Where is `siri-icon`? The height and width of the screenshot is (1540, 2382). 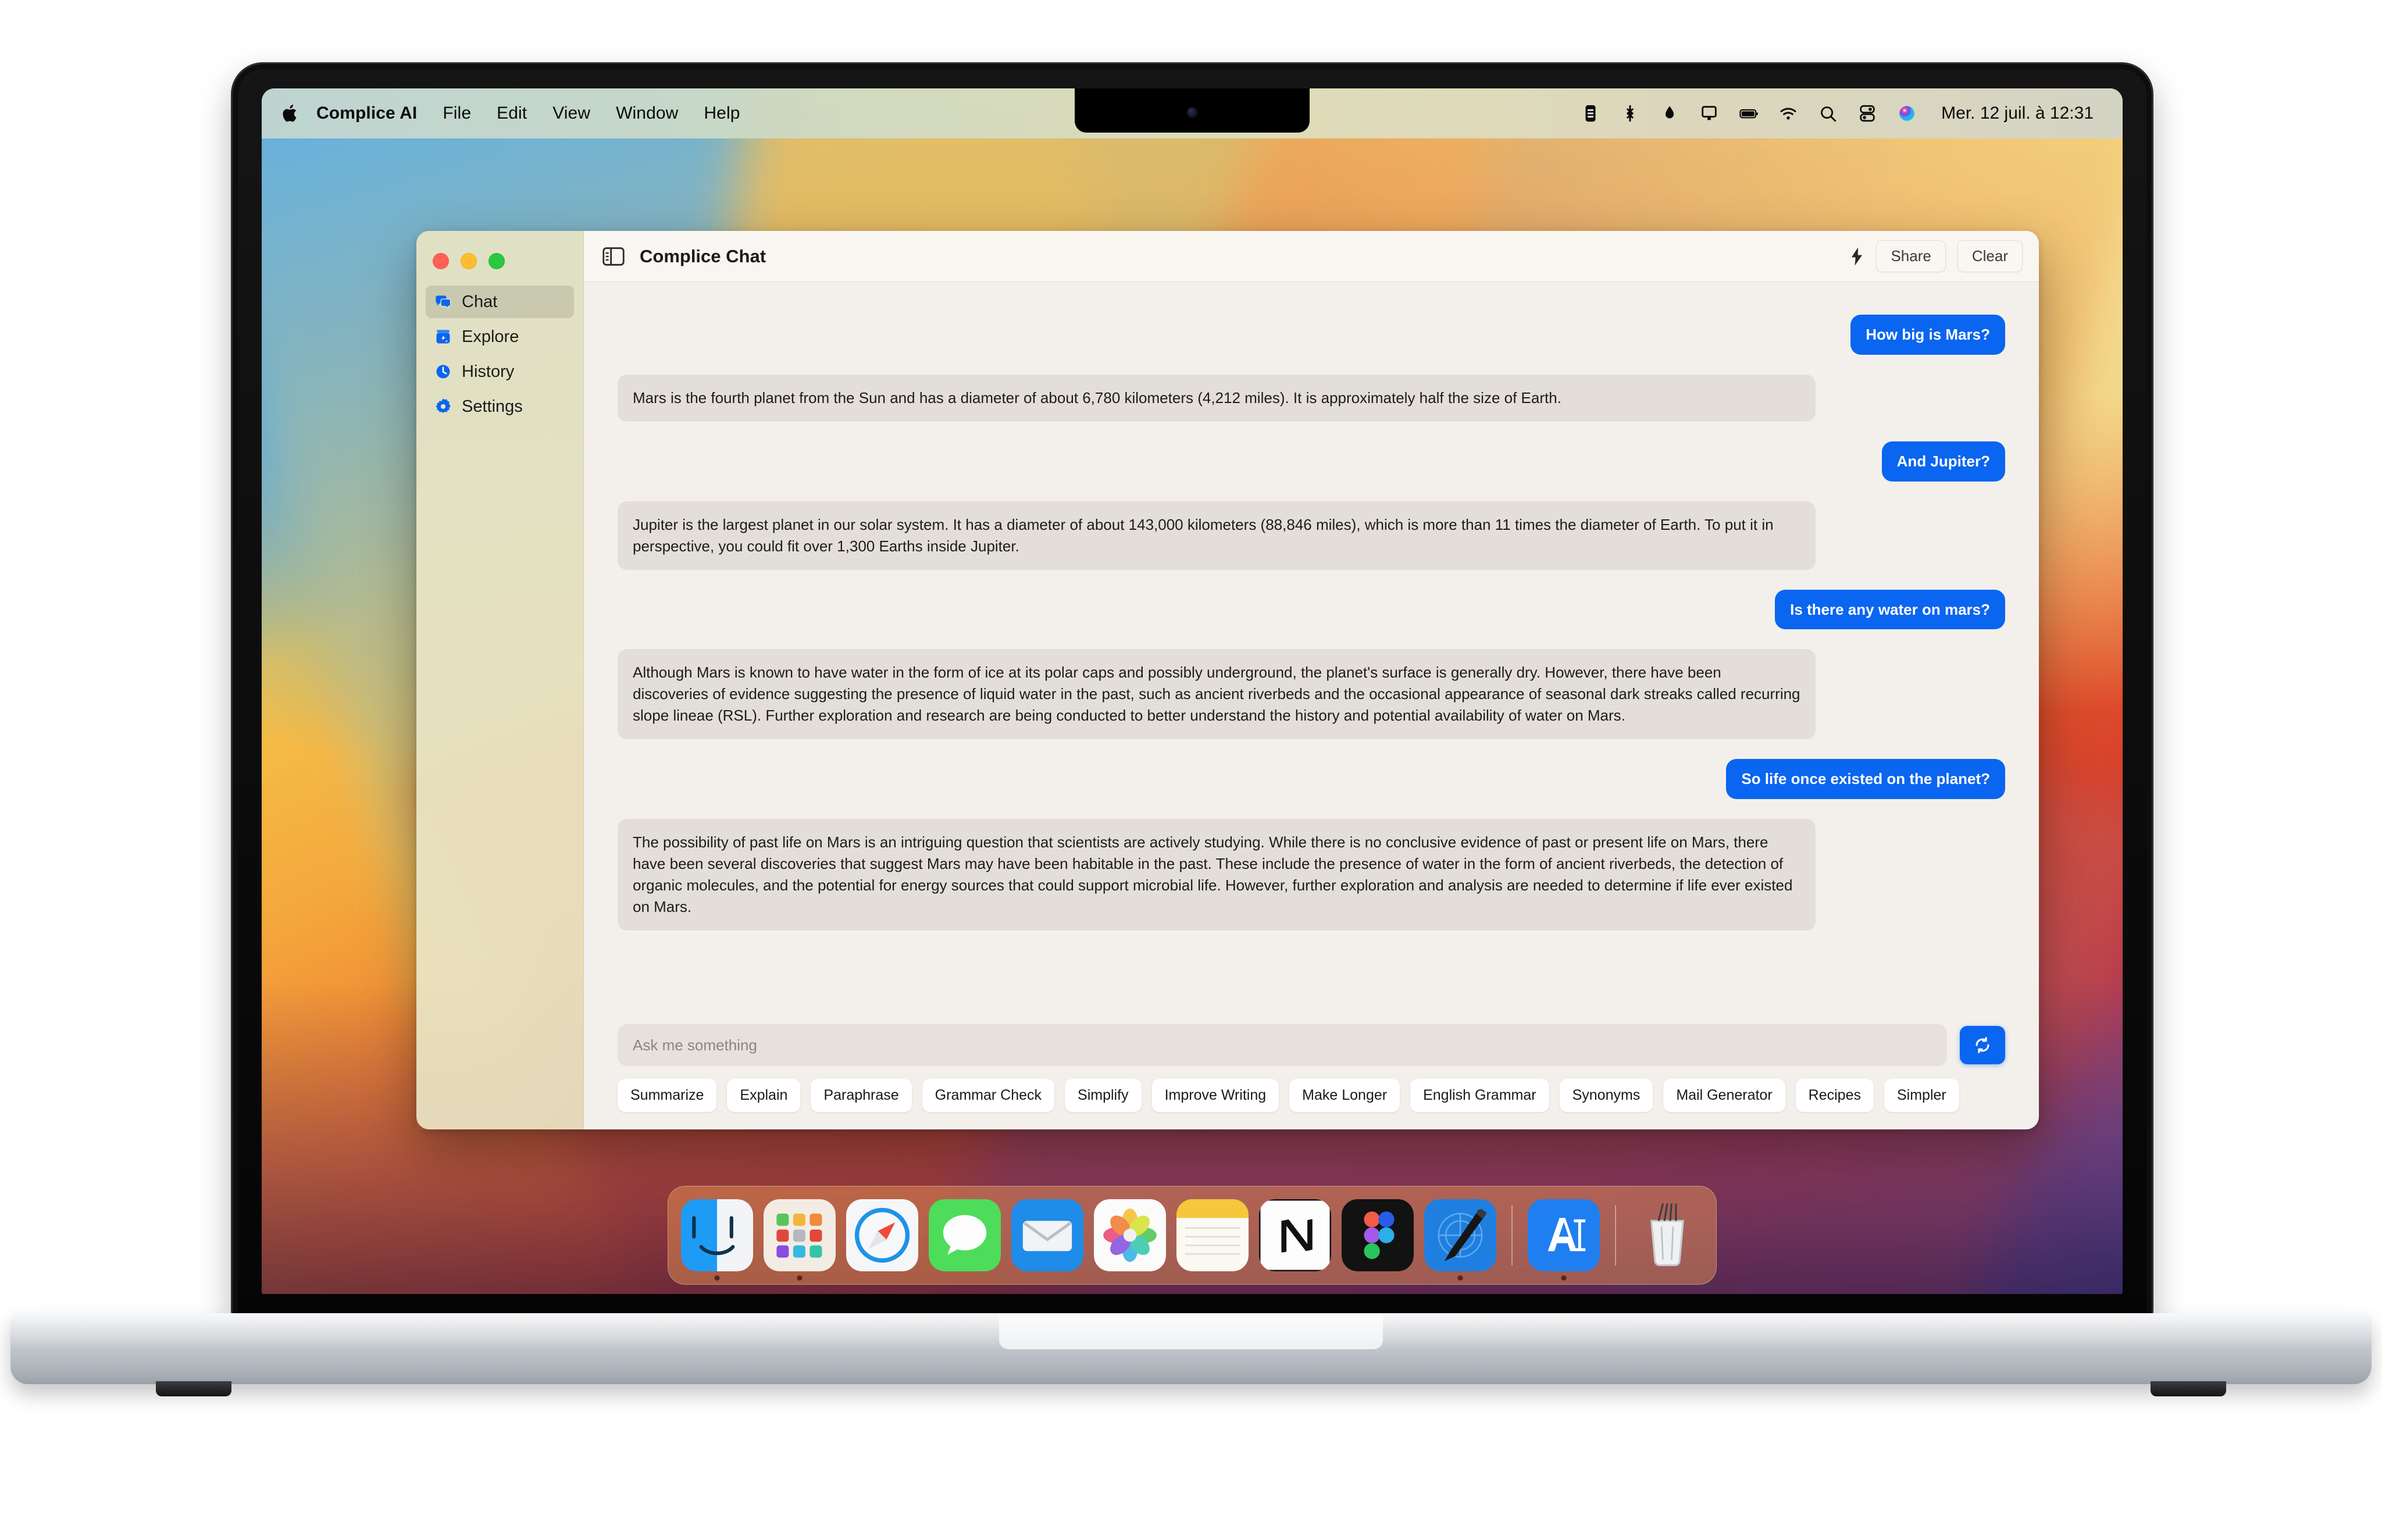
siri-icon is located at coordinates (1907, 113).